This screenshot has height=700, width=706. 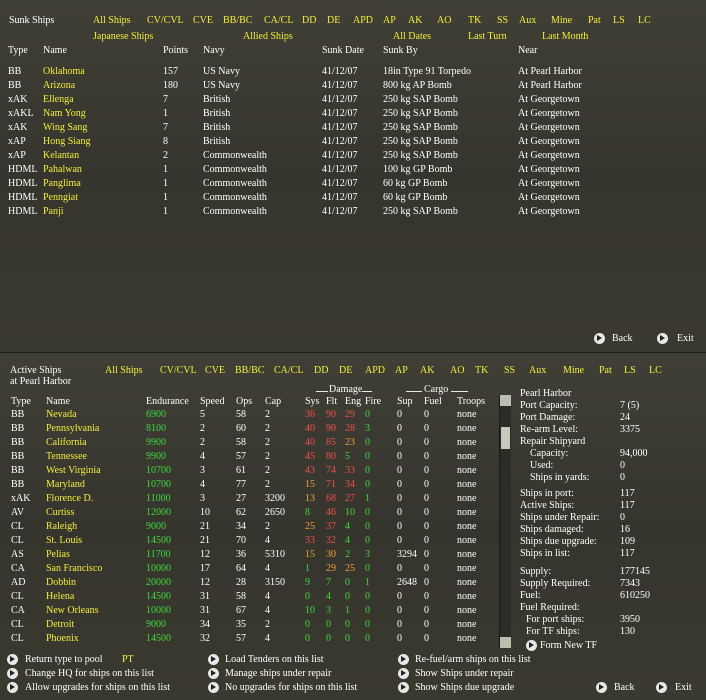 What do you see at coordinates (12, 673) in the screenshot?
I see `change-hq-arrow-icon` at bounding box center [12, 673].